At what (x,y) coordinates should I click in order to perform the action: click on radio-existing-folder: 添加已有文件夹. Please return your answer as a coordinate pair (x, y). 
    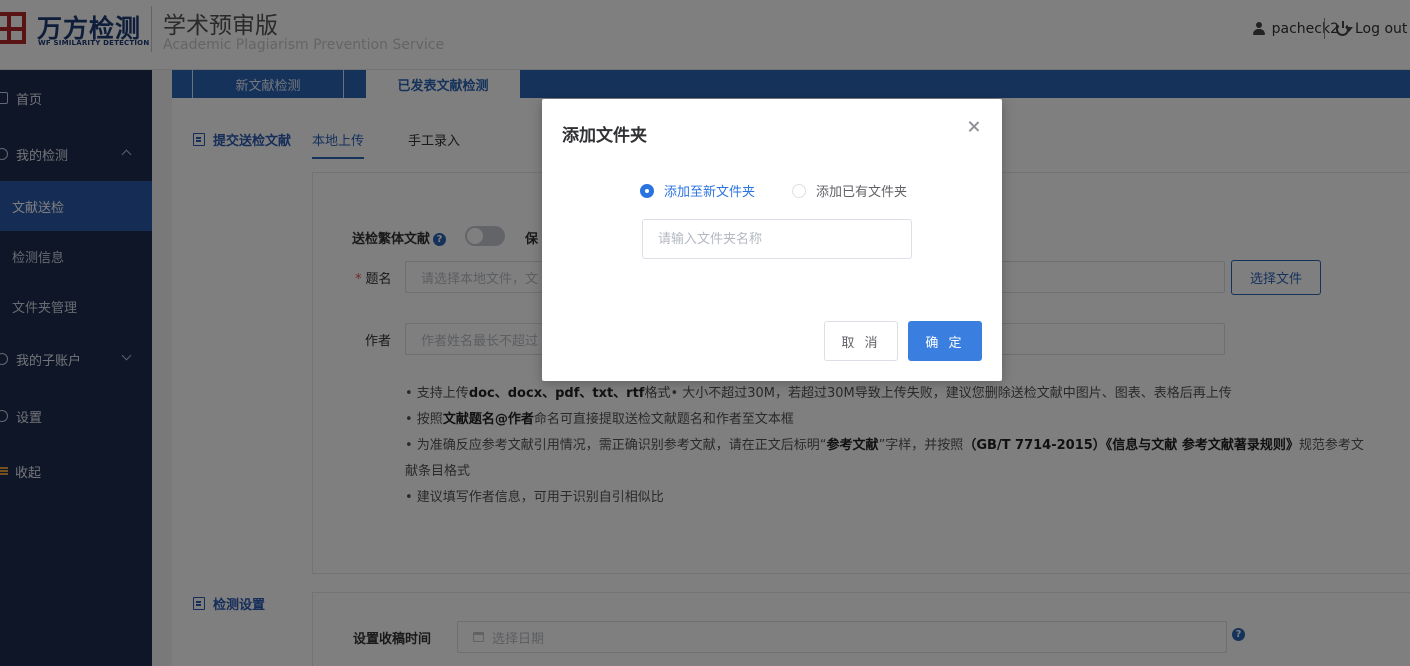
    Looking at the image, I should click on (849, 190).